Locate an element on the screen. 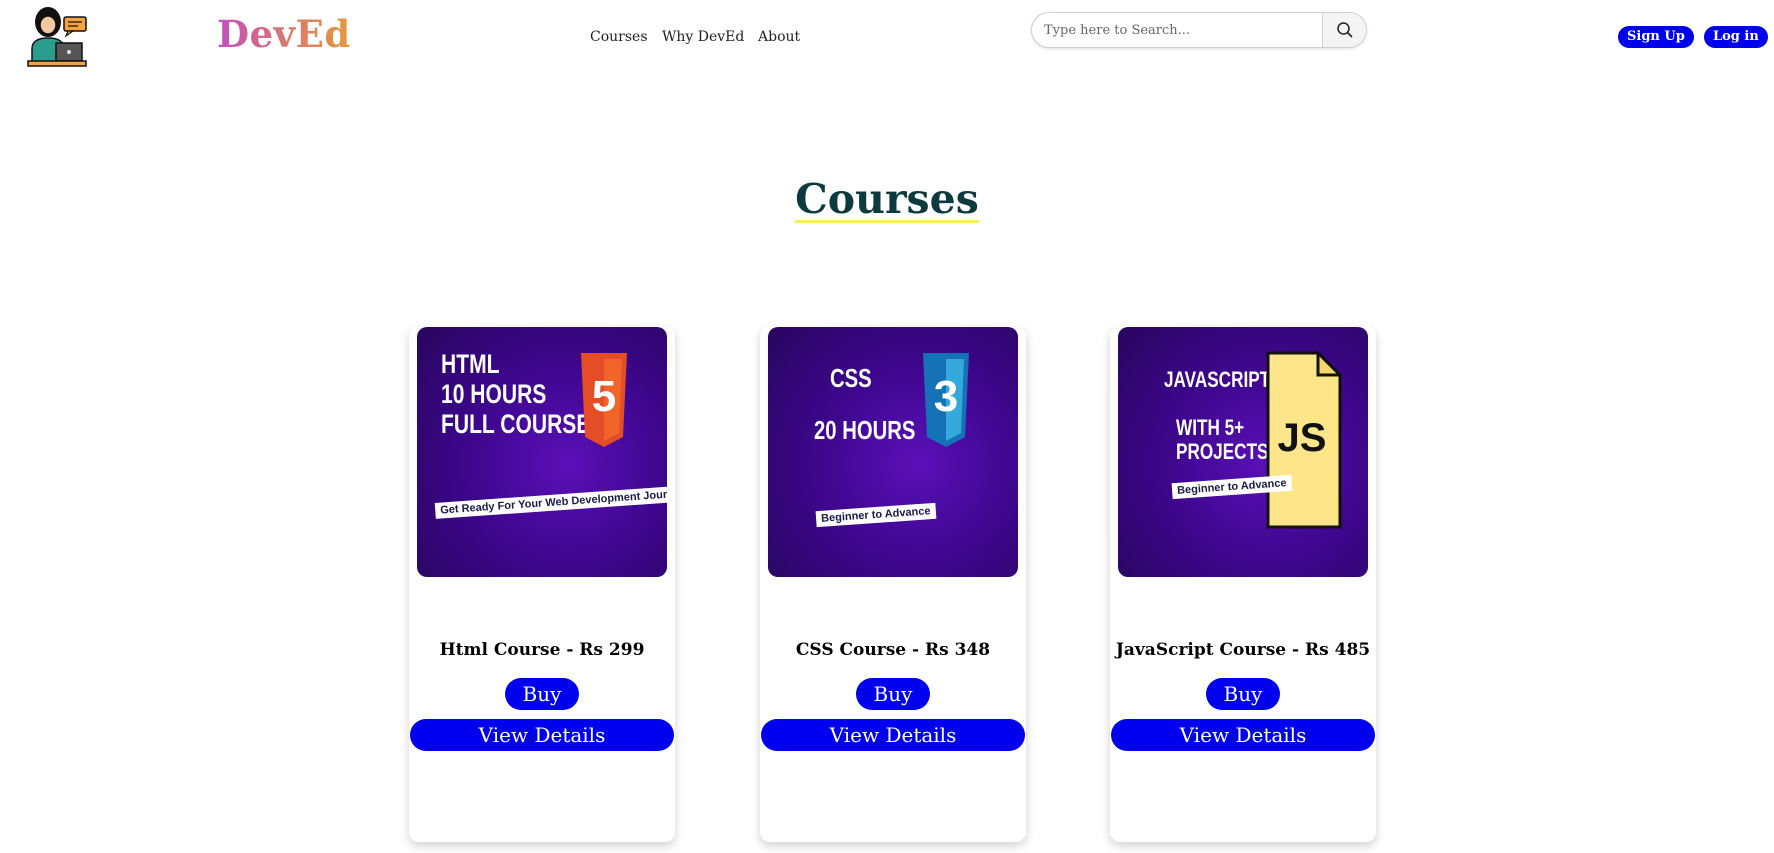 Image resolution: width=1774 pixels, height=853 pixels. nav-link-about: About is located at coordinates (779, 37).